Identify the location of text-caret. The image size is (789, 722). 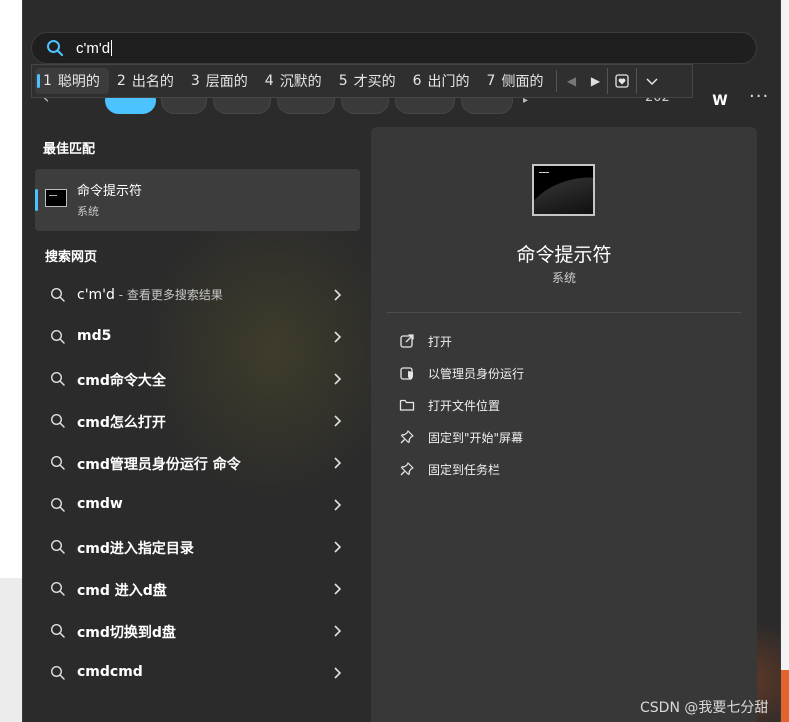
(112, 48).